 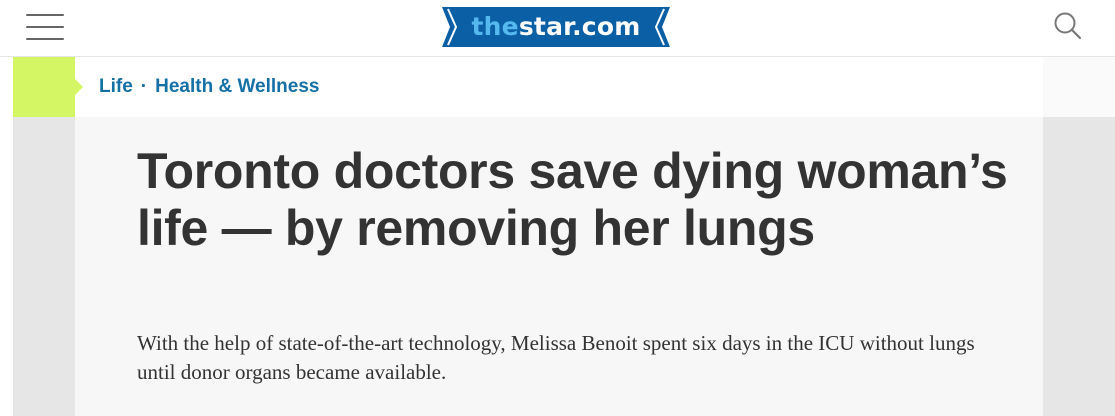 I want to click on hamburger-menu-icon, so click(x=45, y=27).